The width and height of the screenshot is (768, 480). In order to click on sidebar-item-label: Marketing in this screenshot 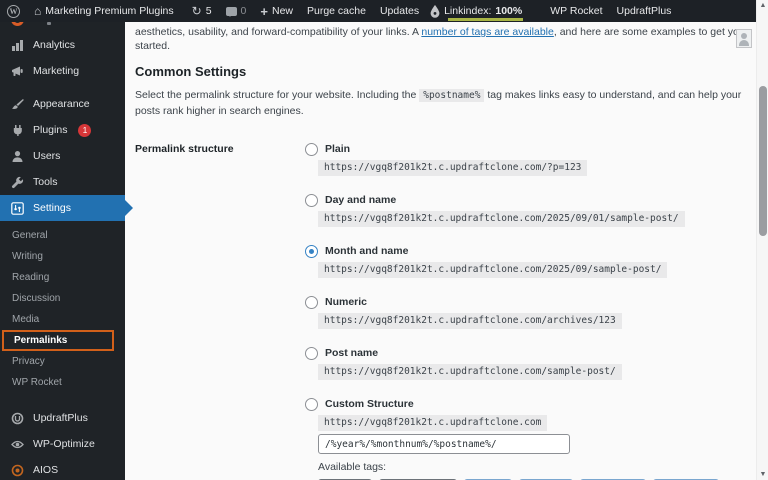, I will do `click(56, 71)`.